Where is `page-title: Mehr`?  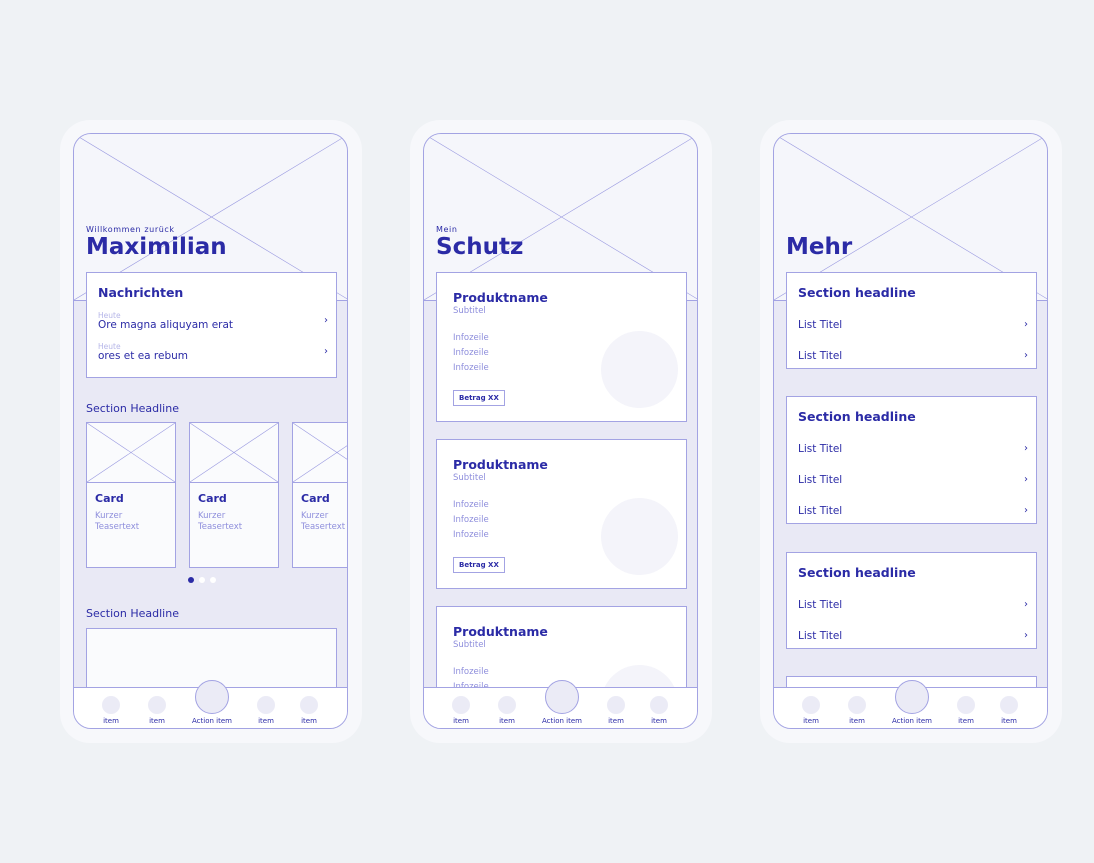
page-title: Mehr is located at coordinates (819, 247).